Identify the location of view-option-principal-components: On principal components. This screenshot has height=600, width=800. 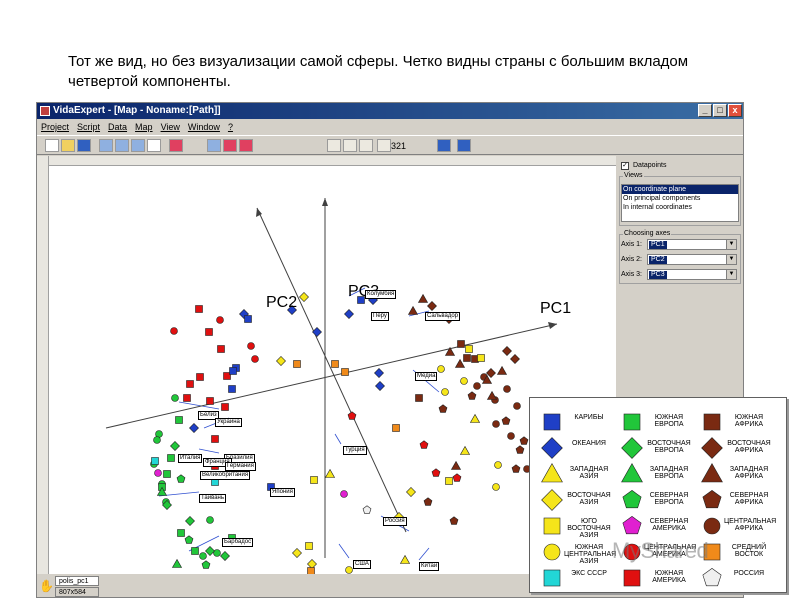
(680, 198).